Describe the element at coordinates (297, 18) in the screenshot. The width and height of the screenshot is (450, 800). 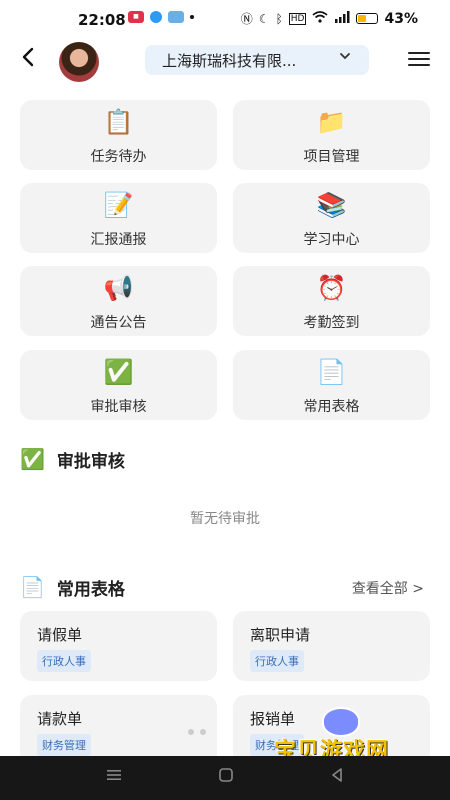
I see `hd-icon: HD` at that location.